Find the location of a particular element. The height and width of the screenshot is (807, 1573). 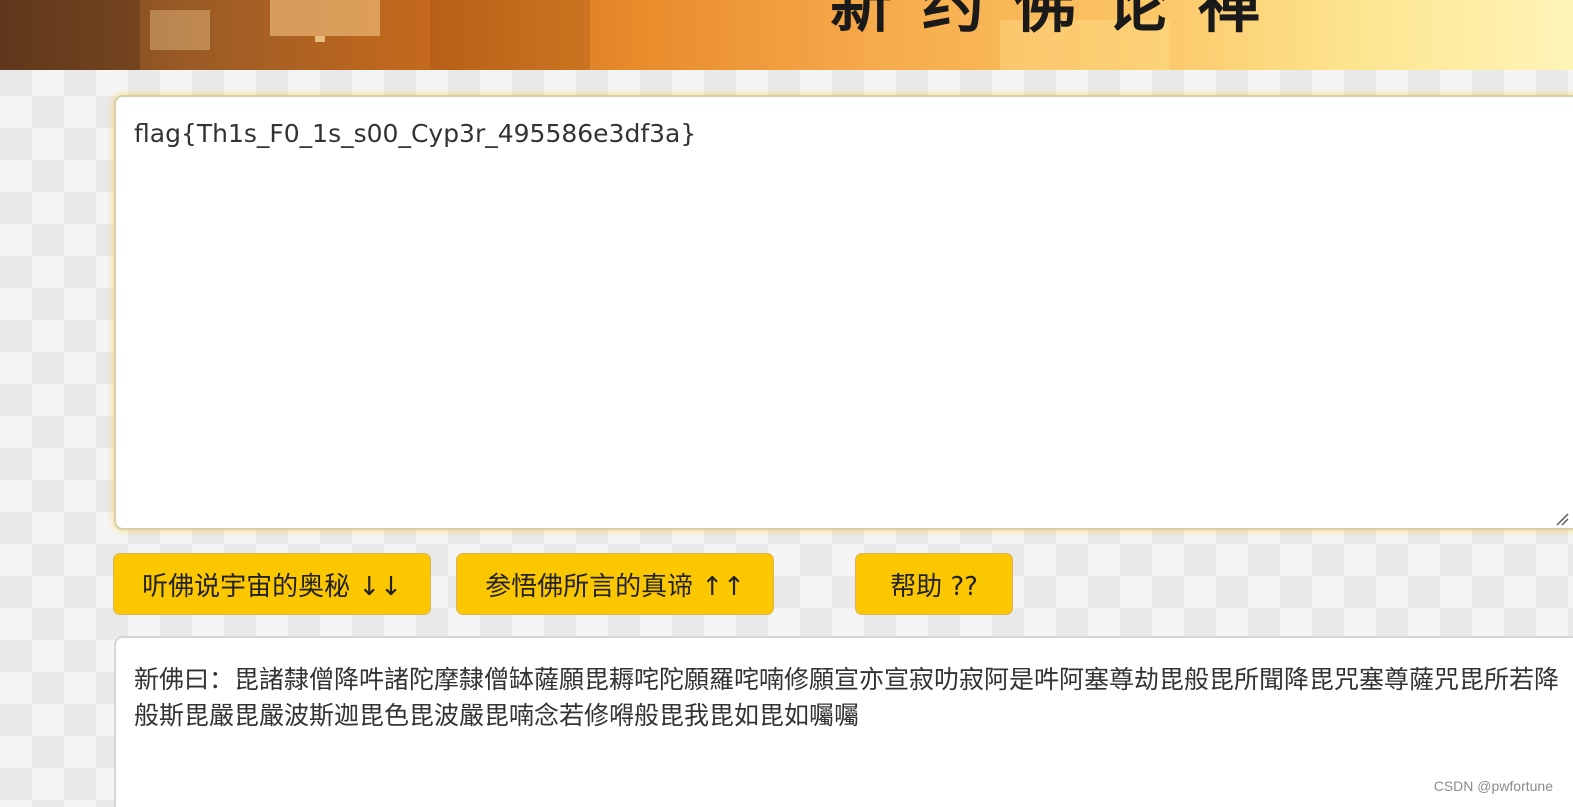

csdn-watermark: CSDN @pwfortune is located at coordinates (1493, 786).